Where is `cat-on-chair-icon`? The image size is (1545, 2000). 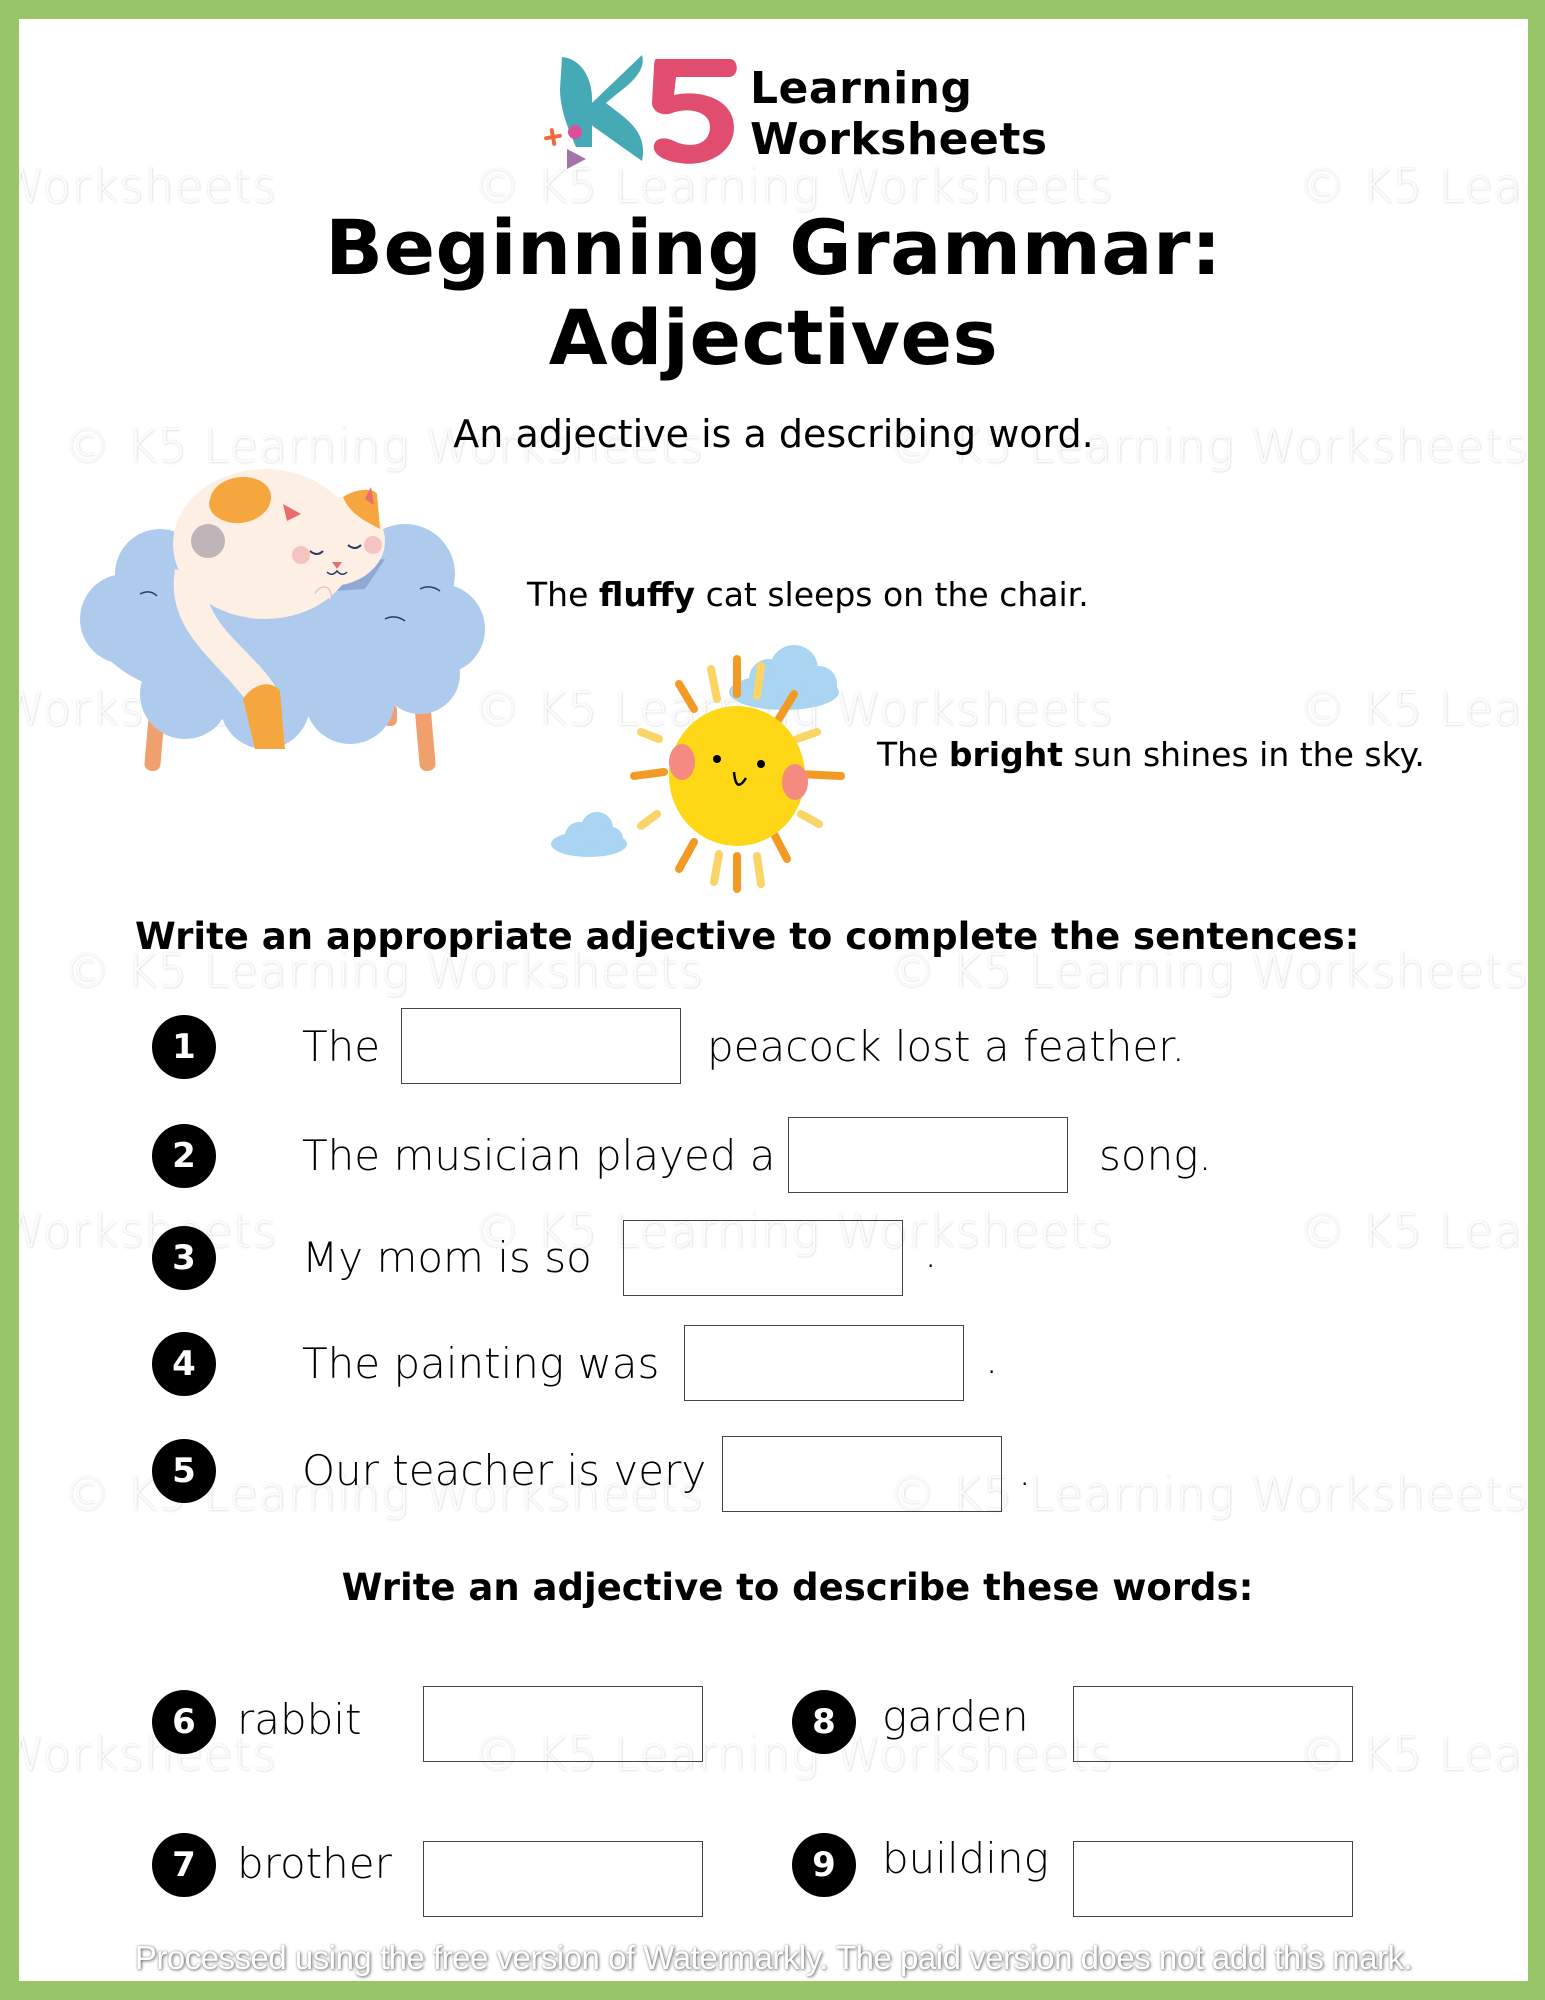
cat-on-chair-icon is located at coordinates (282, 620).